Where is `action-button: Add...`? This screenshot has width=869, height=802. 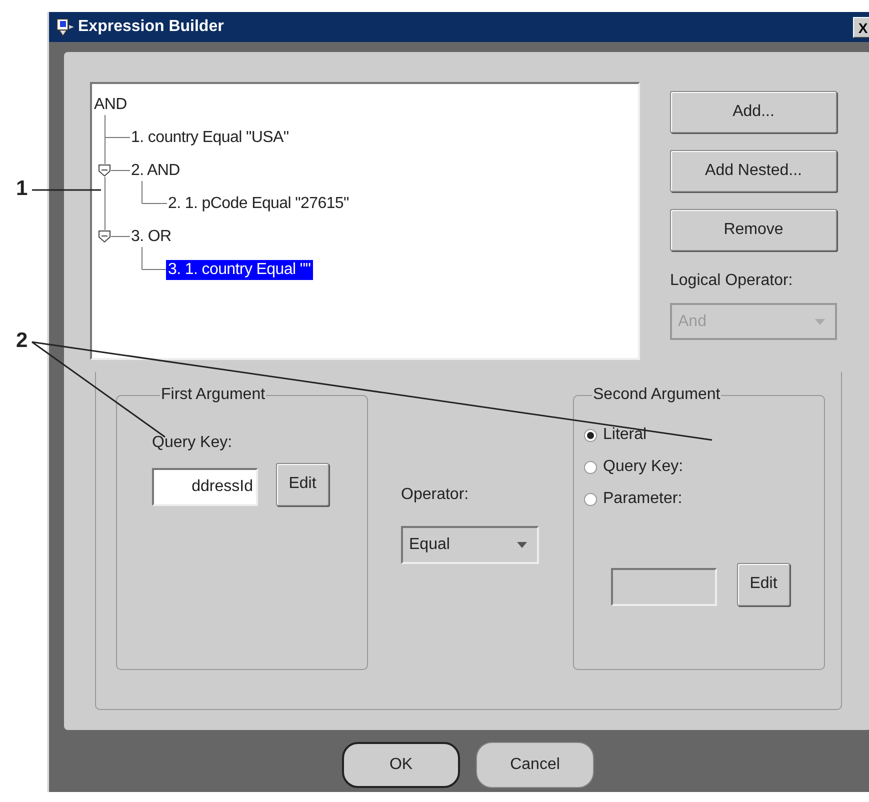
action-button: Add... is located at coordinates (753, 112).